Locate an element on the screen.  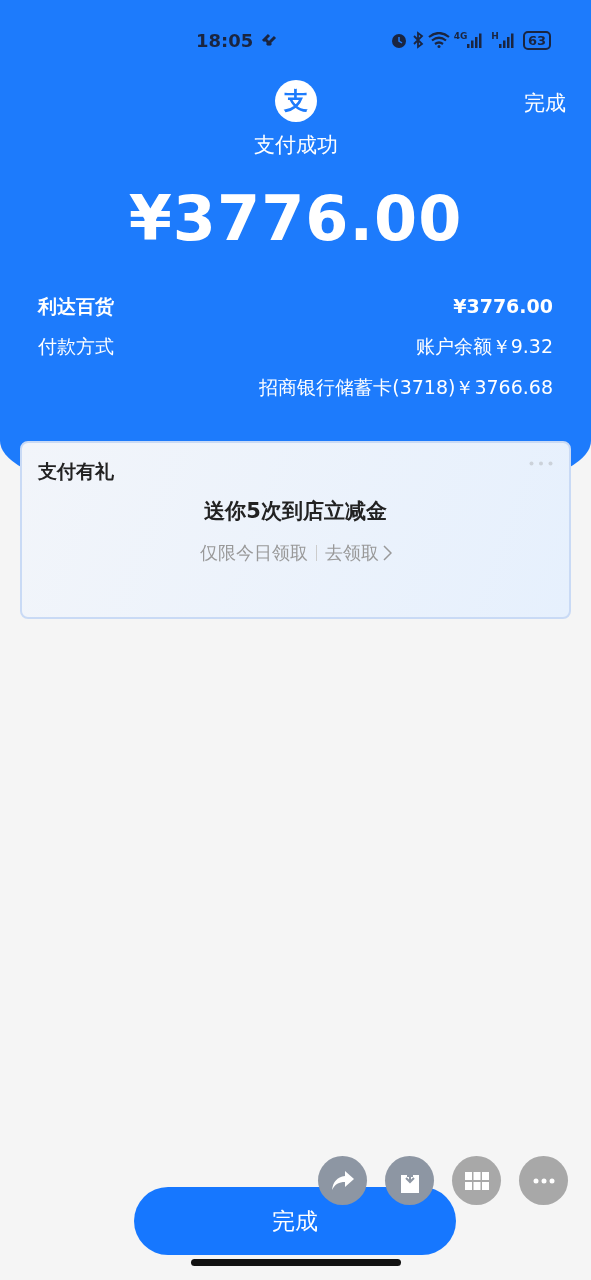
status-time: 18:05 is located at coordinates (225, 40).